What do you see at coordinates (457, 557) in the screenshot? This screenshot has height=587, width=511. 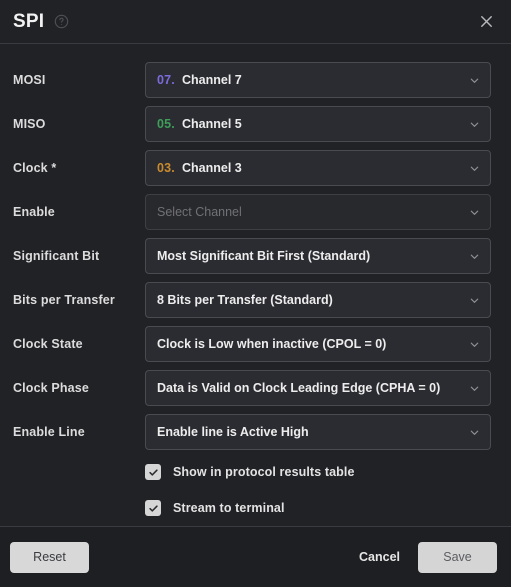 I see `save-button: Save` at bounding box center [457, 557].